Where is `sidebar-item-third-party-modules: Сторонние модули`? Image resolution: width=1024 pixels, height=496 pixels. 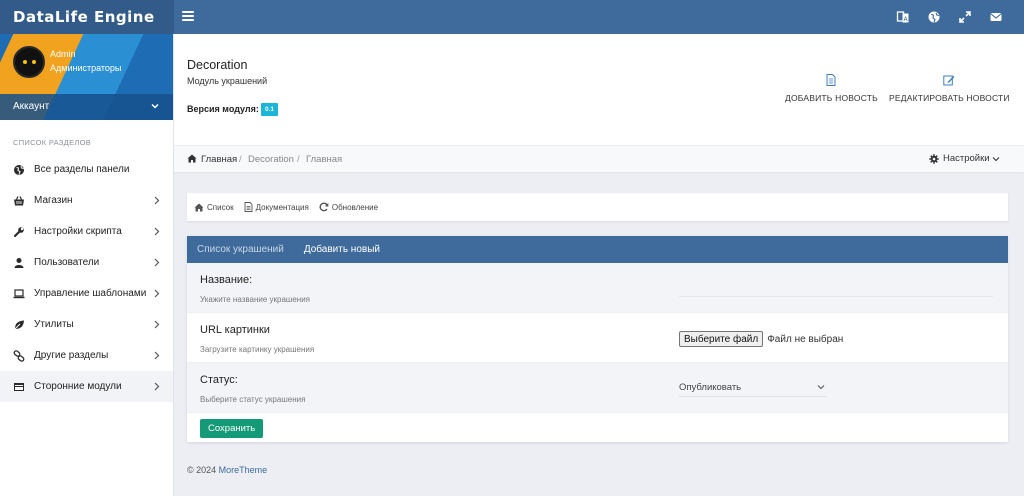 sidebar-item-third-party-modules: Сторонние модули is located at coordinates (86, 386).